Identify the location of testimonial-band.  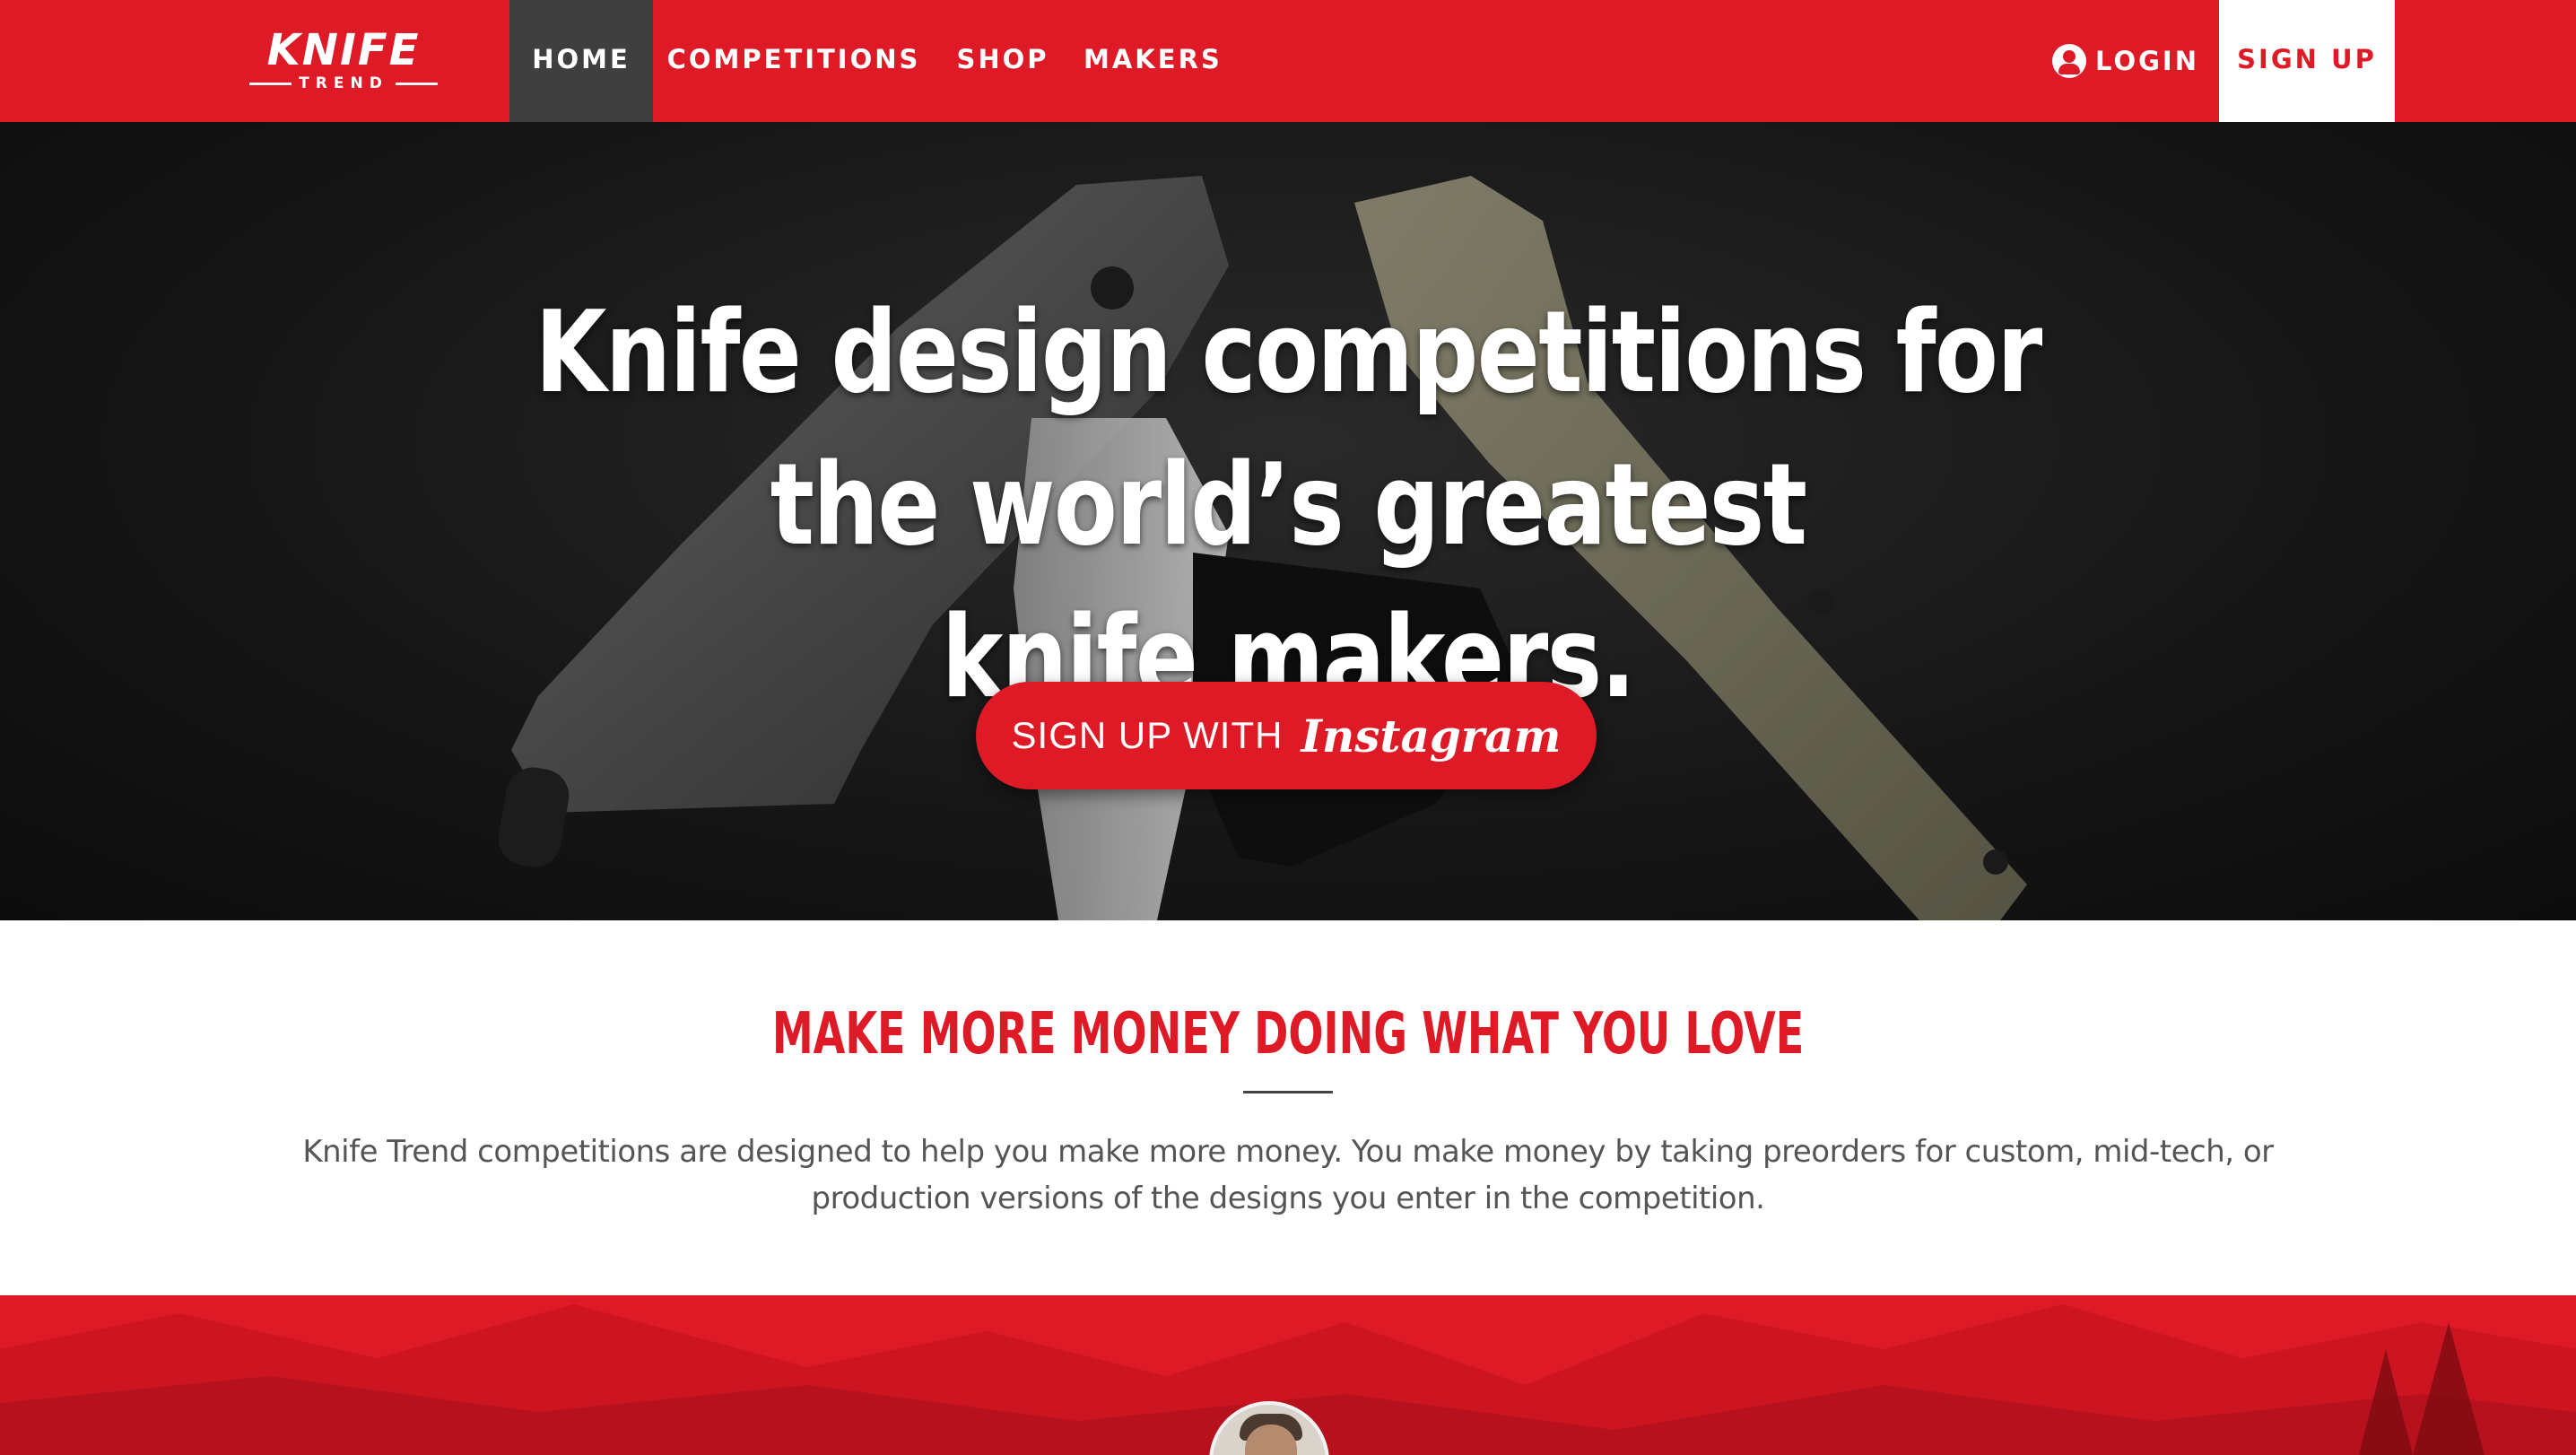
(1288, 1375).